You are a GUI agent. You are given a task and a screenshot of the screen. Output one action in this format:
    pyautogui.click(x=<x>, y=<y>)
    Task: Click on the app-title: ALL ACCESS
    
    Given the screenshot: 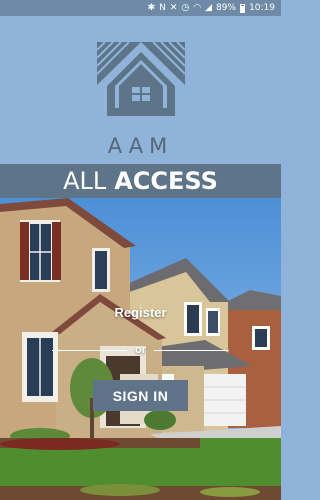 What is the action you would take?
    pyautogui.click(x=140, y=181)
    